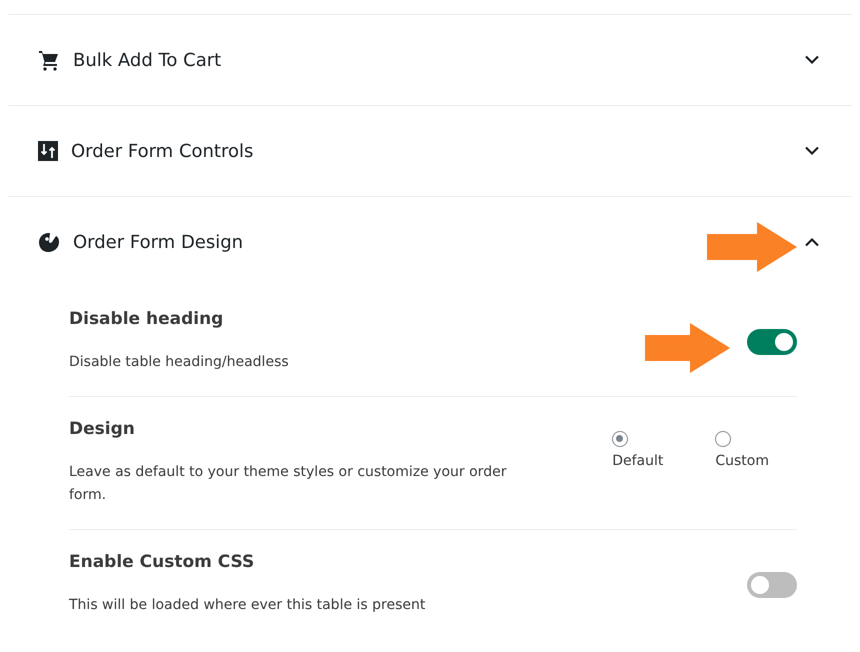 Image resolution: width=860 pixels, height=652 pixels. Describe the element at coordinates (179, 362) in the screenshot. I see `setting-description: Disable table heading/headless` at that location.